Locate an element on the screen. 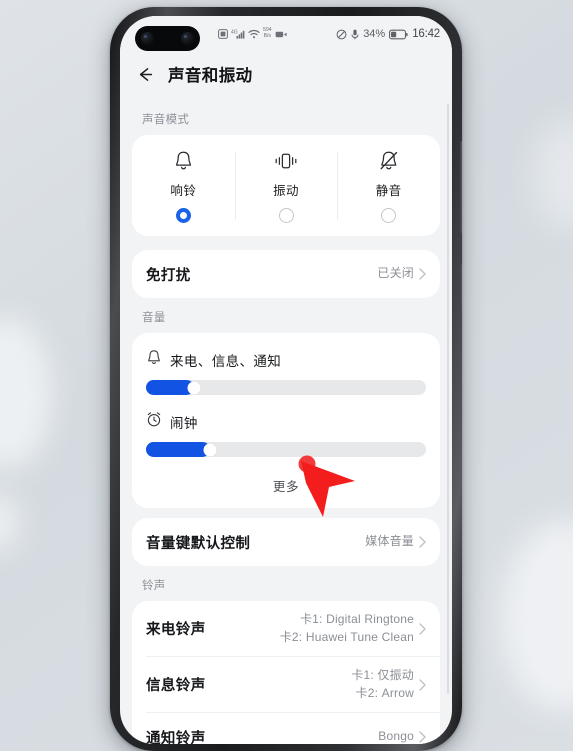  ringtone-row-message: 信息铃声 卡1: 仅振动 卡2: Arrow is located at coordinates (286, 684).